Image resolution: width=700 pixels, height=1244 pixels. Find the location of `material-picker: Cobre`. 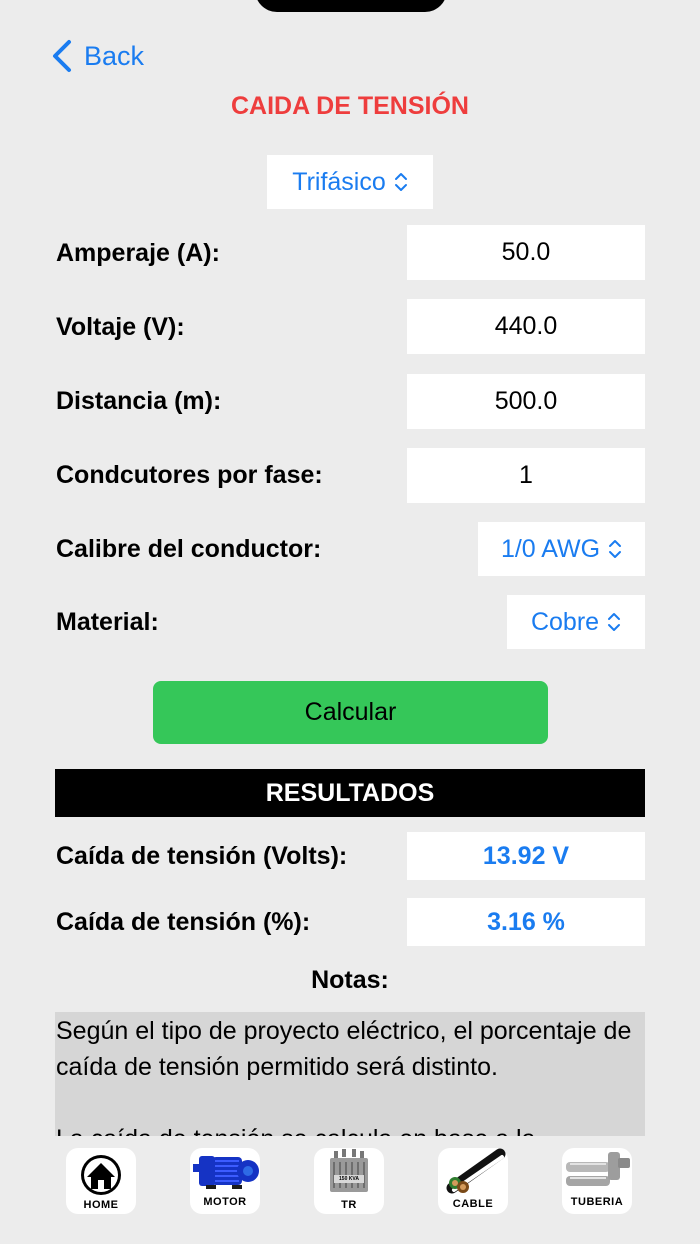

material-picker: Cobre is located at coordinates (576, 622).